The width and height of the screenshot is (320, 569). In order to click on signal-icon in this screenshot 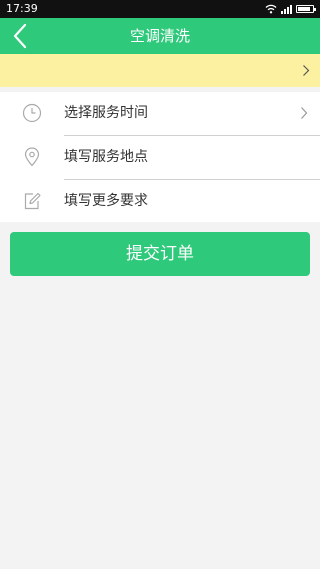, I will do `click(286, 9)`.